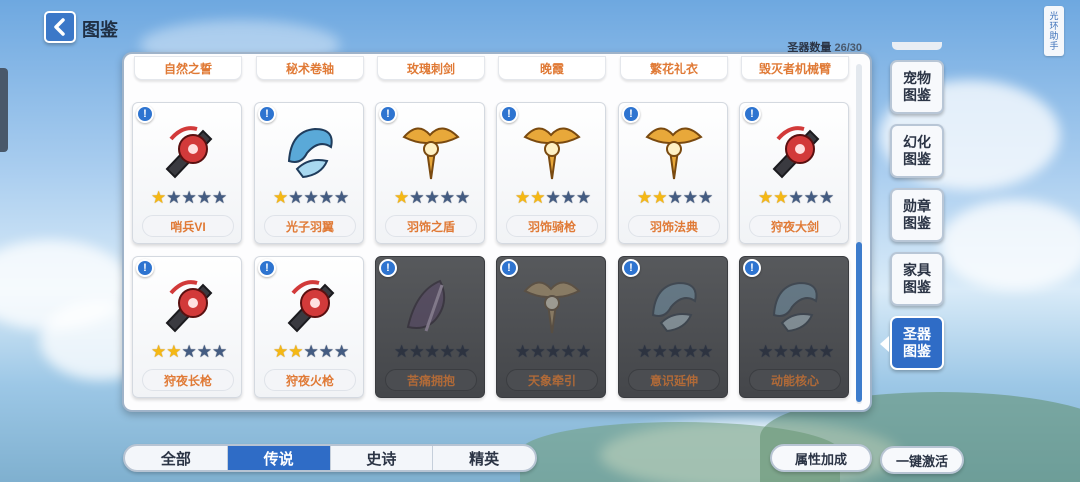 Image resolution: width=1080 pixels, height=482 pixels. I want to click on active-indicator-arrow, so click(884, 344).